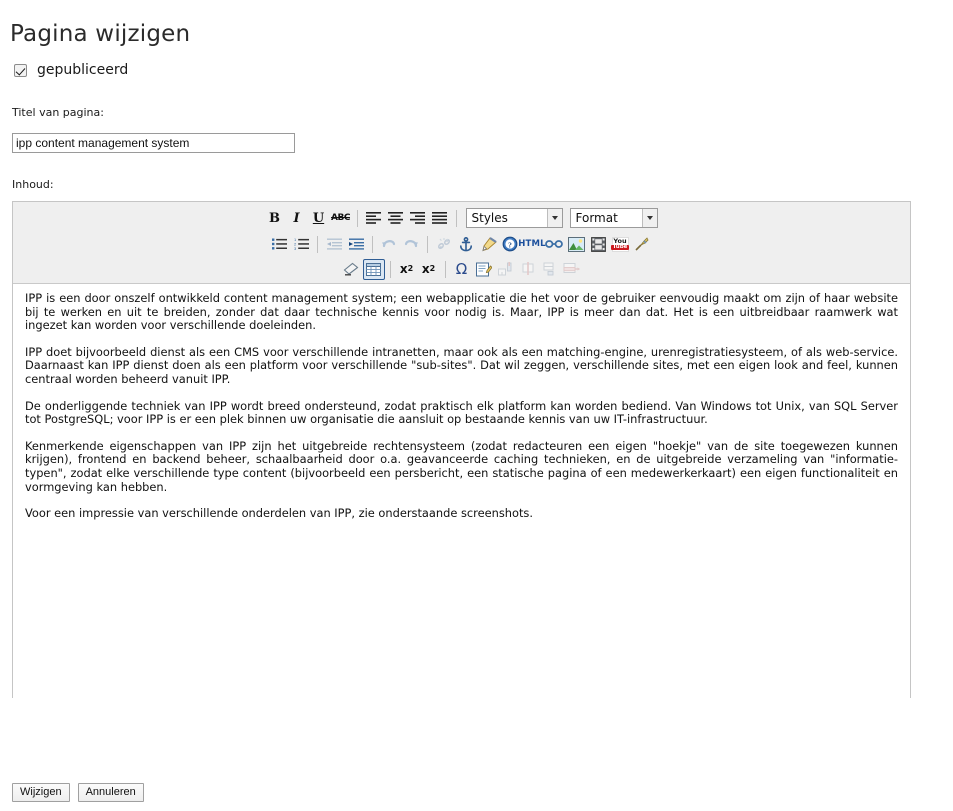 Image resolution: width=953 pixels, height=811 pixels. What do you see at coordinates (550, 269) in the screenshot?
I see `insert-row-button` at bounding box center [550, 269].